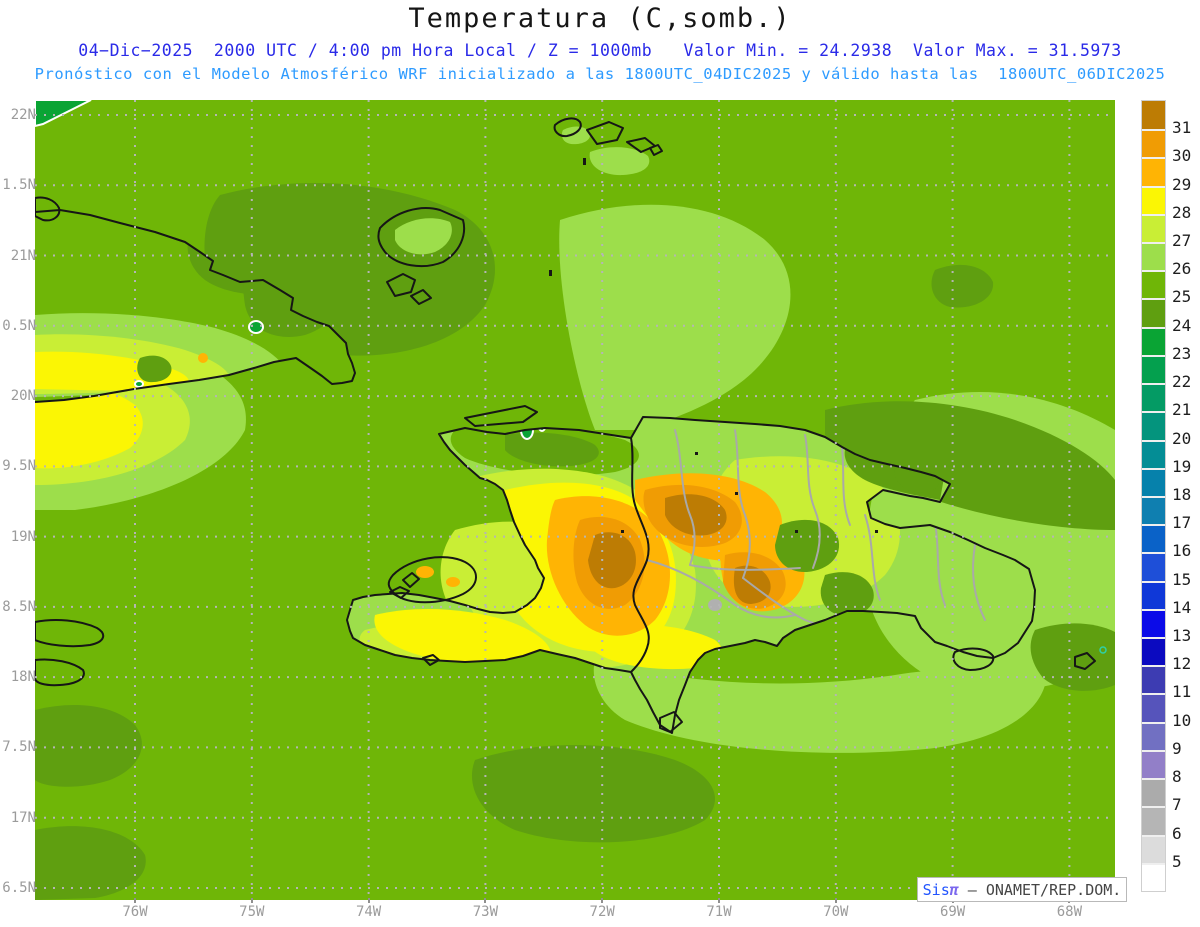  Describe the element at coordinates (936, 889) in the screenshot. I see `sispi-brand: Sis` at that location.